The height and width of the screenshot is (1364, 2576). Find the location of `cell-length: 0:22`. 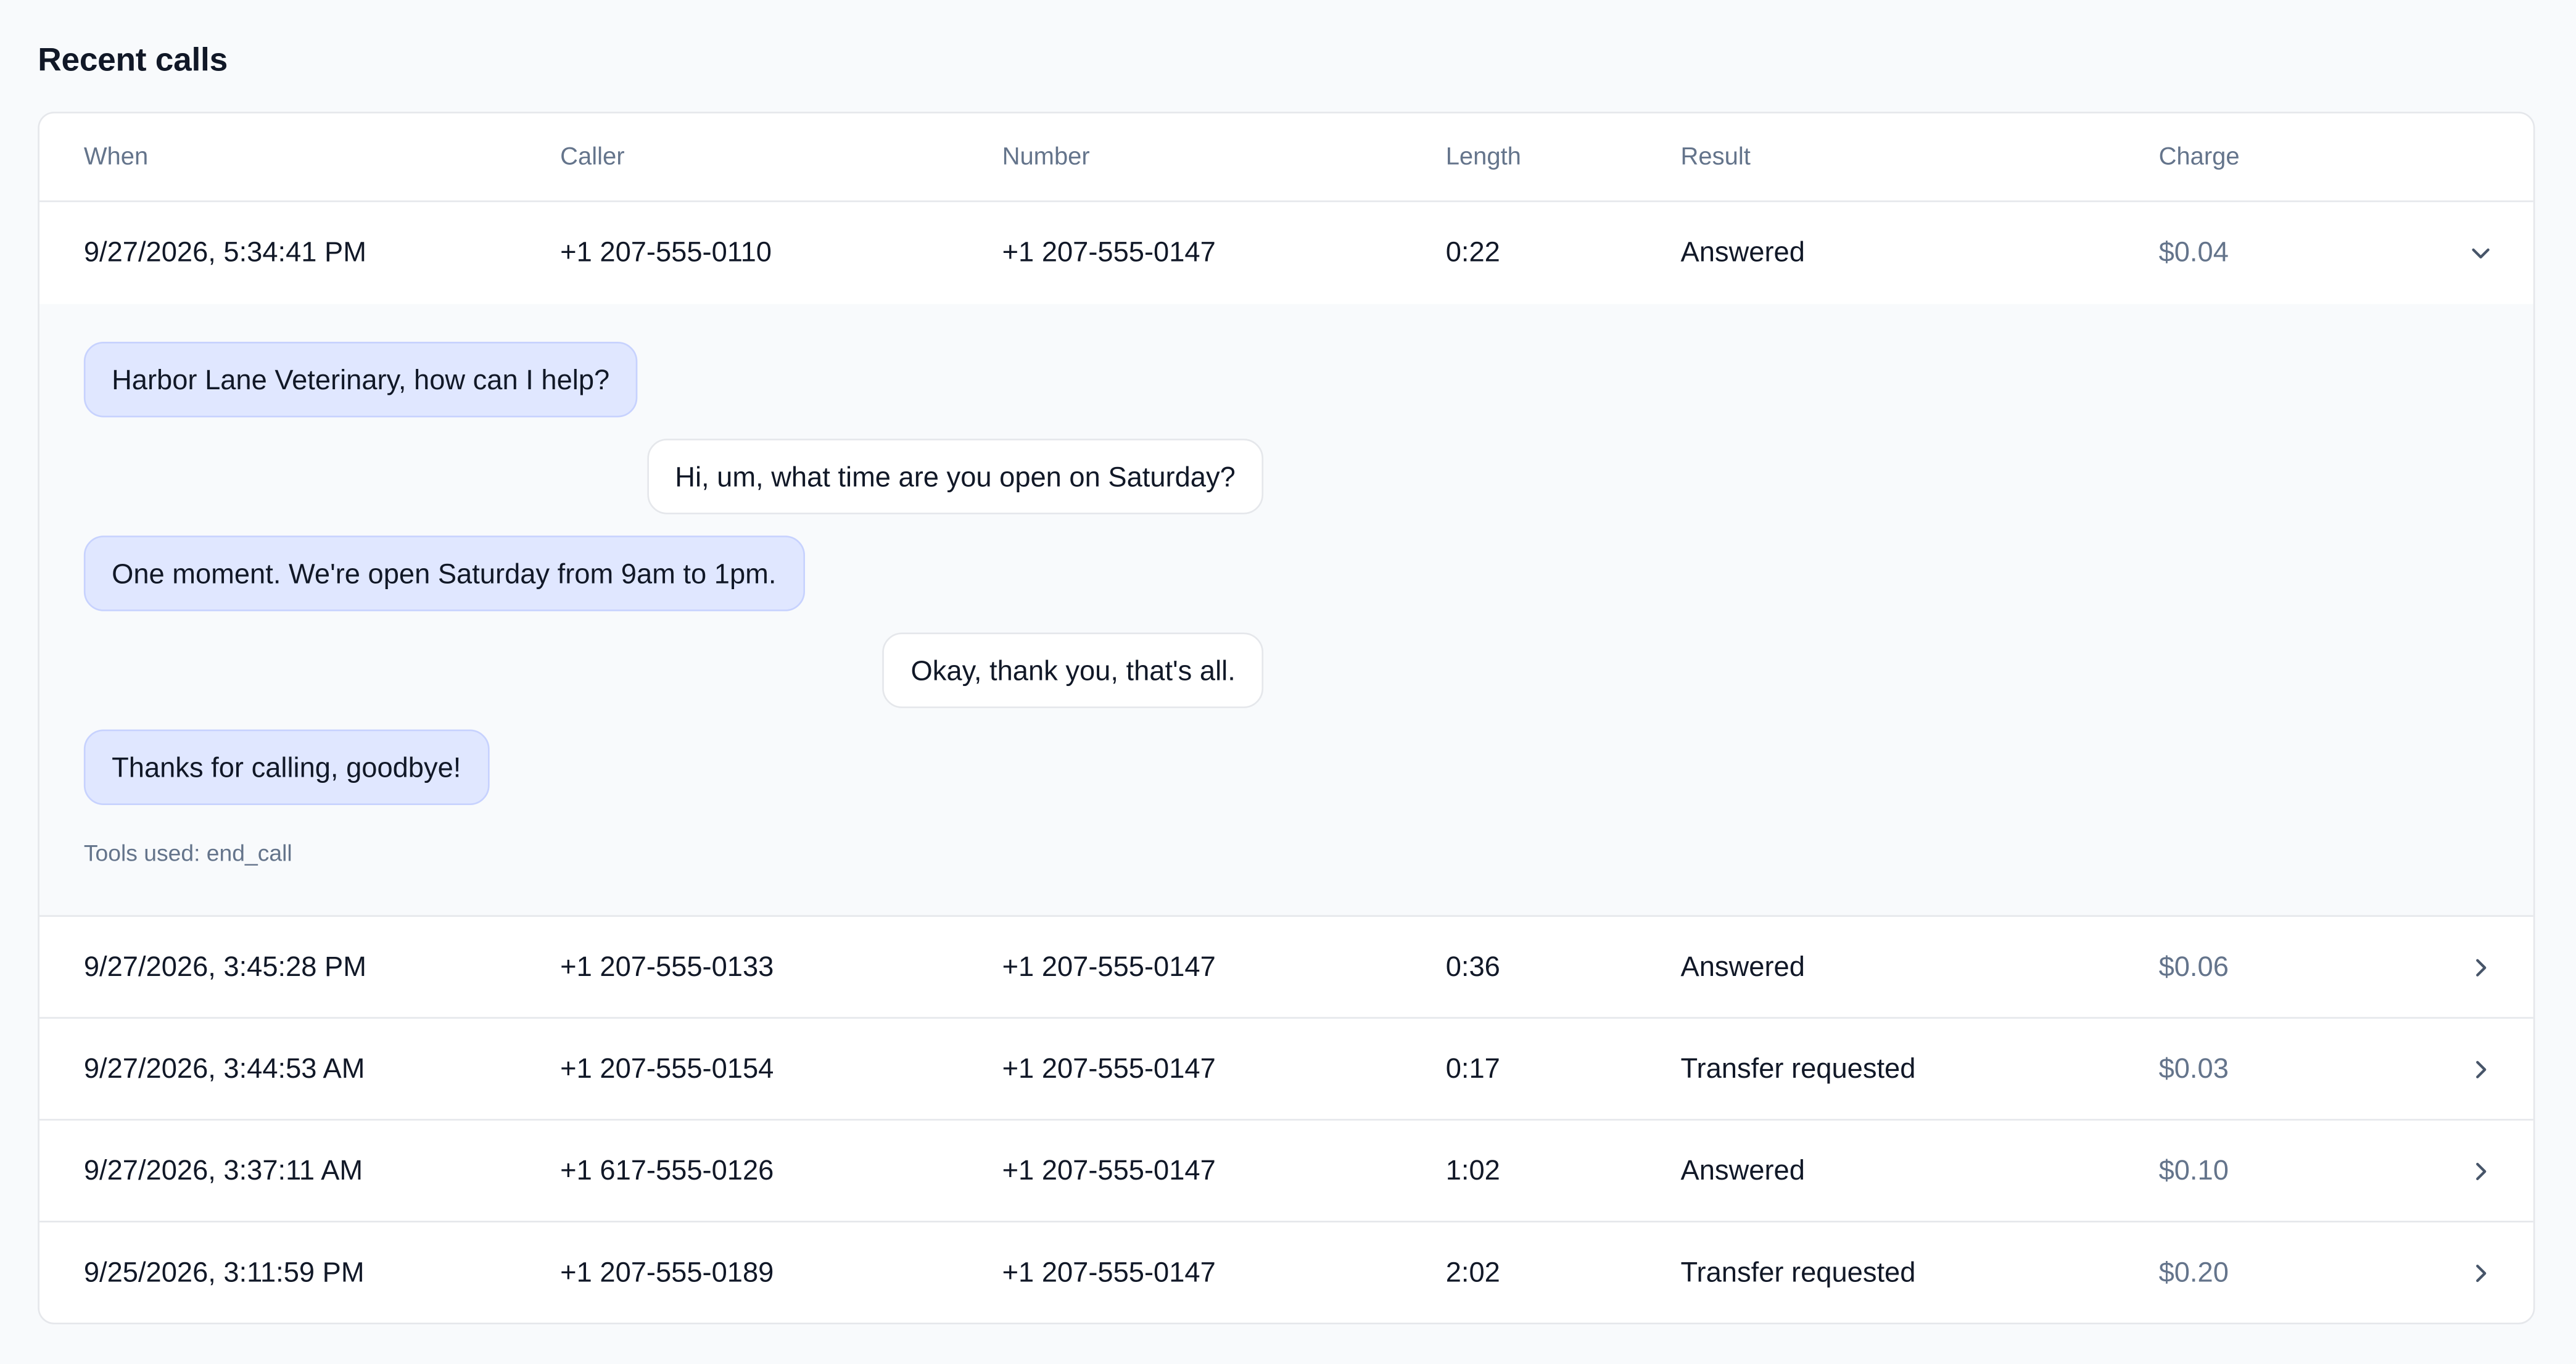

cell-length: 0:22 is located at coordinates (1472, 252).